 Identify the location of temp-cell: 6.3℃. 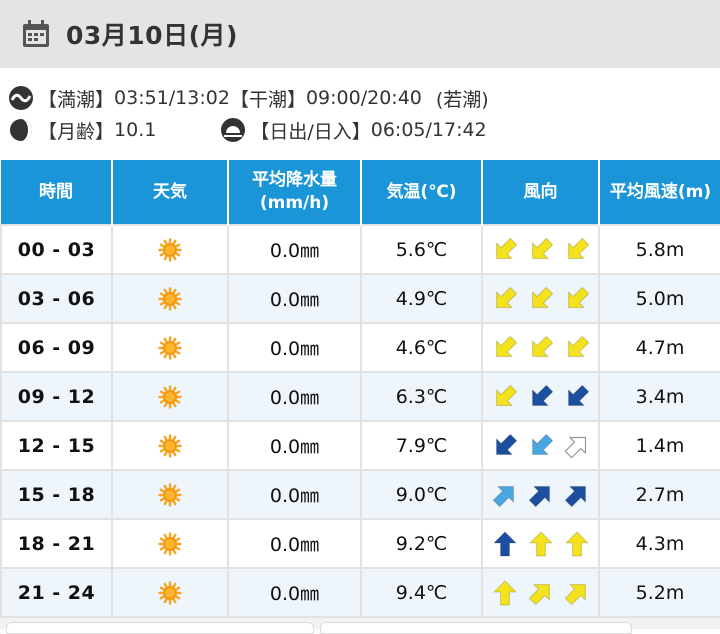
(421, 396).